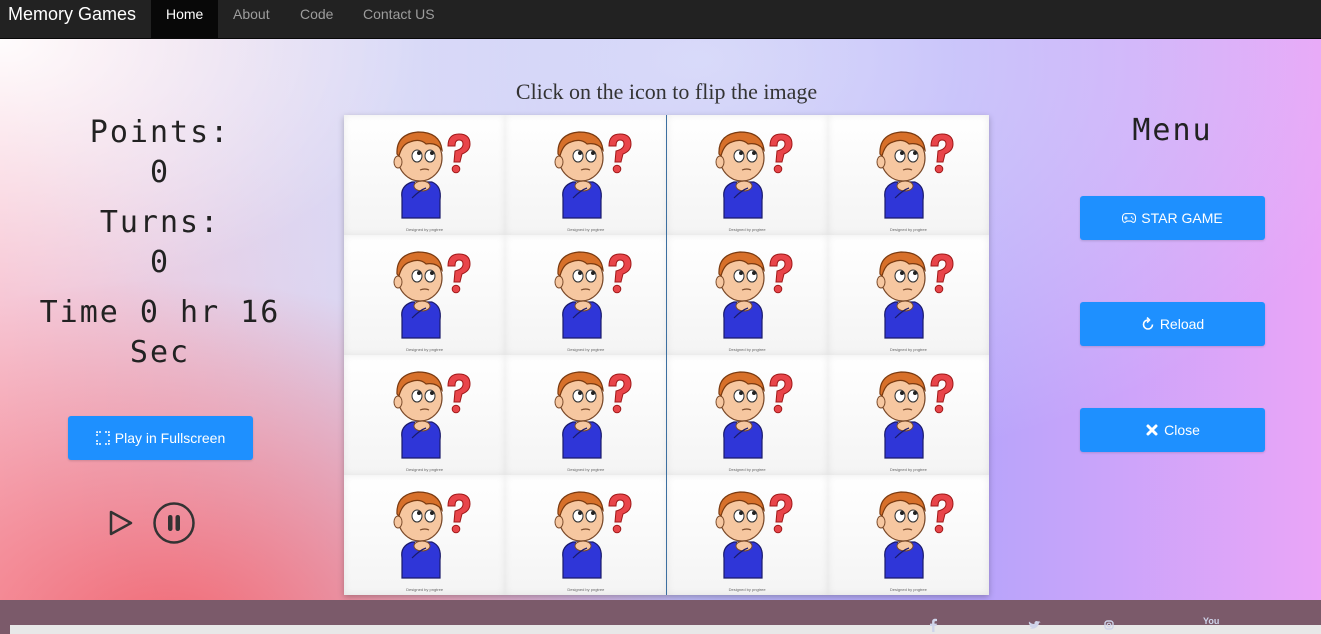 Image resolution: width=1321 pixels, height=634 pixels. I want to click on fullscreen-button: Play in Fullscreen, so click(160, 438).